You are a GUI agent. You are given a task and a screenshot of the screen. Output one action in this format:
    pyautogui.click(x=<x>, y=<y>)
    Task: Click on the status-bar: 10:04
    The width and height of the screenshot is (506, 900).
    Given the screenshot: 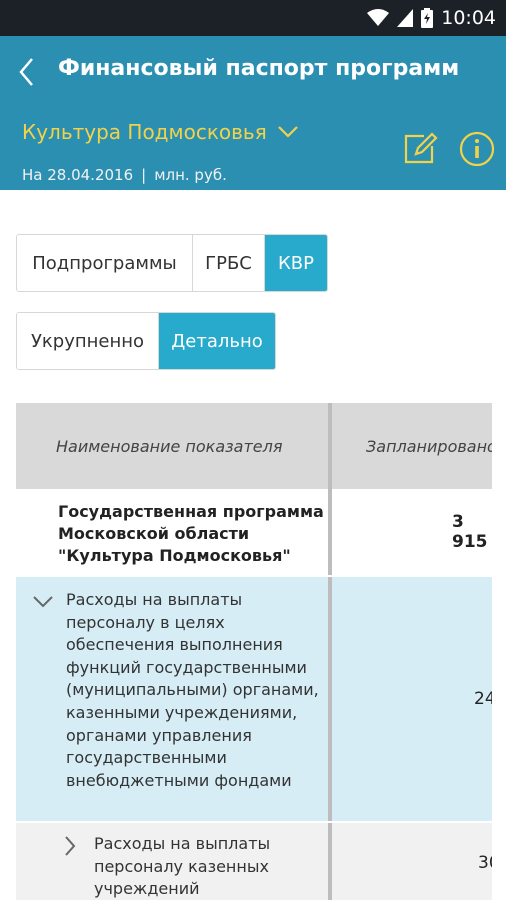 What is the action you would take?
    pyautogui.click(x=253, y=18)
    